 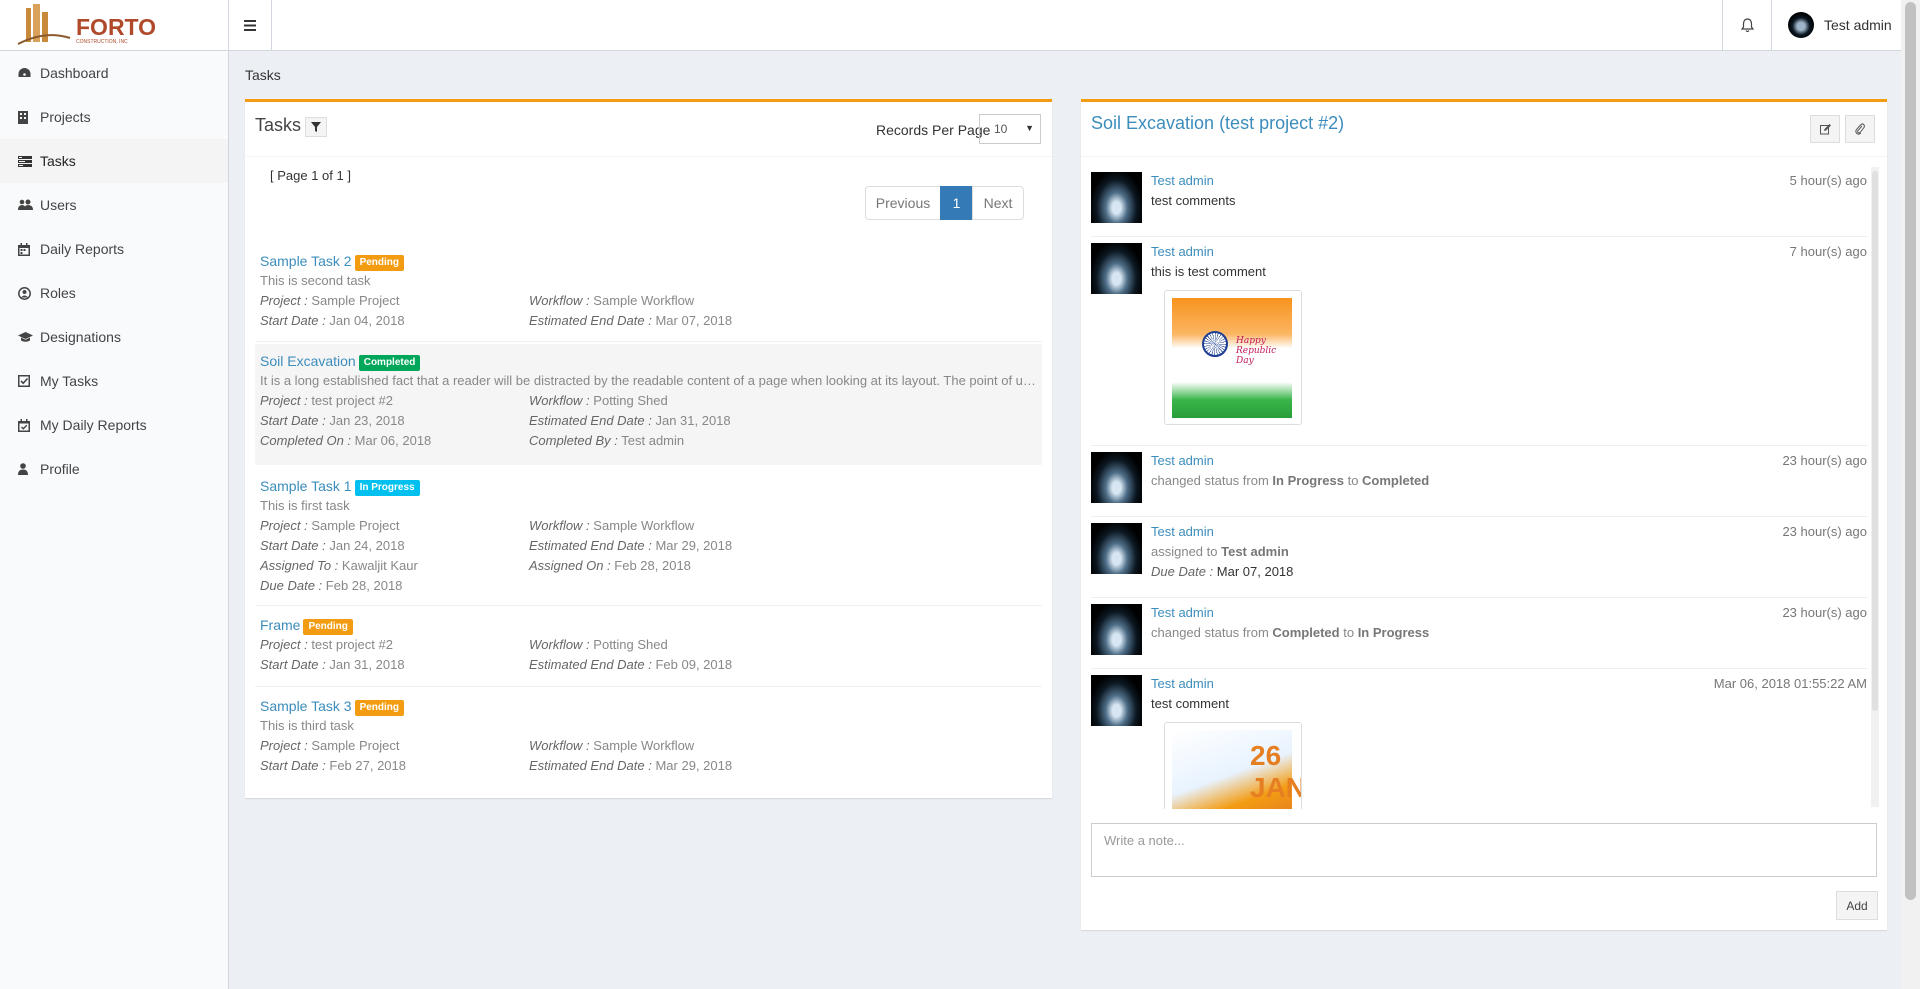 I want to click on project-value: test project #2, so click(x=352, y=644).